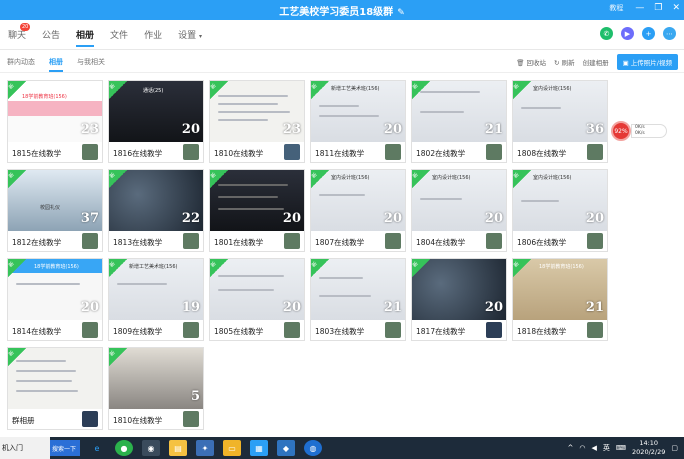  Describe the element at coordinates (190, 34) in the screenshot. I see `tab-settings: 设置 ▾` at that location.